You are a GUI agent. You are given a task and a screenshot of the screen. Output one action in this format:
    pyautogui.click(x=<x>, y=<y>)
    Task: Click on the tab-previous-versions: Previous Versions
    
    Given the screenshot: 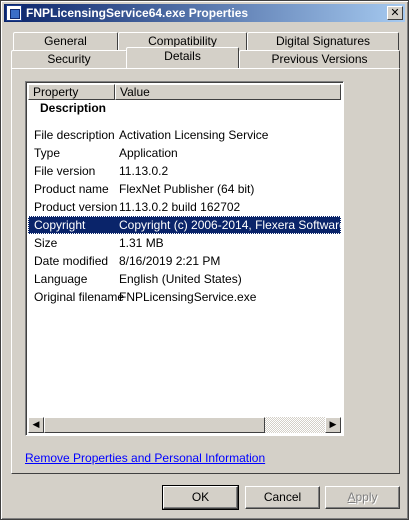 What is the action you would take?
    pyautogui.click(x=319, y=59)
    